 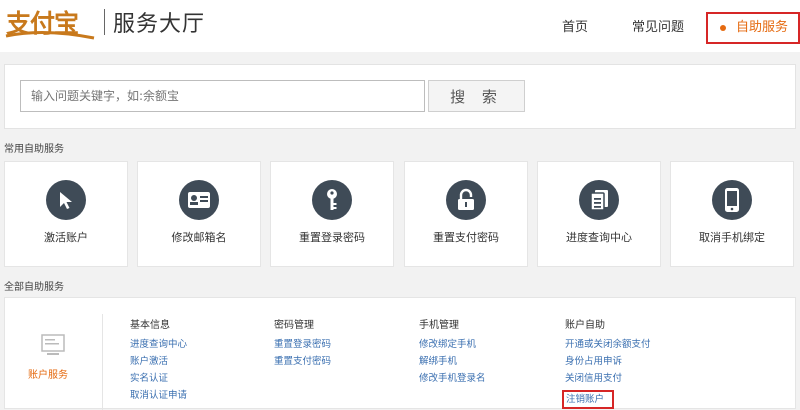 I want to click on search-button: 搜 索, so click(x=476, y=96).